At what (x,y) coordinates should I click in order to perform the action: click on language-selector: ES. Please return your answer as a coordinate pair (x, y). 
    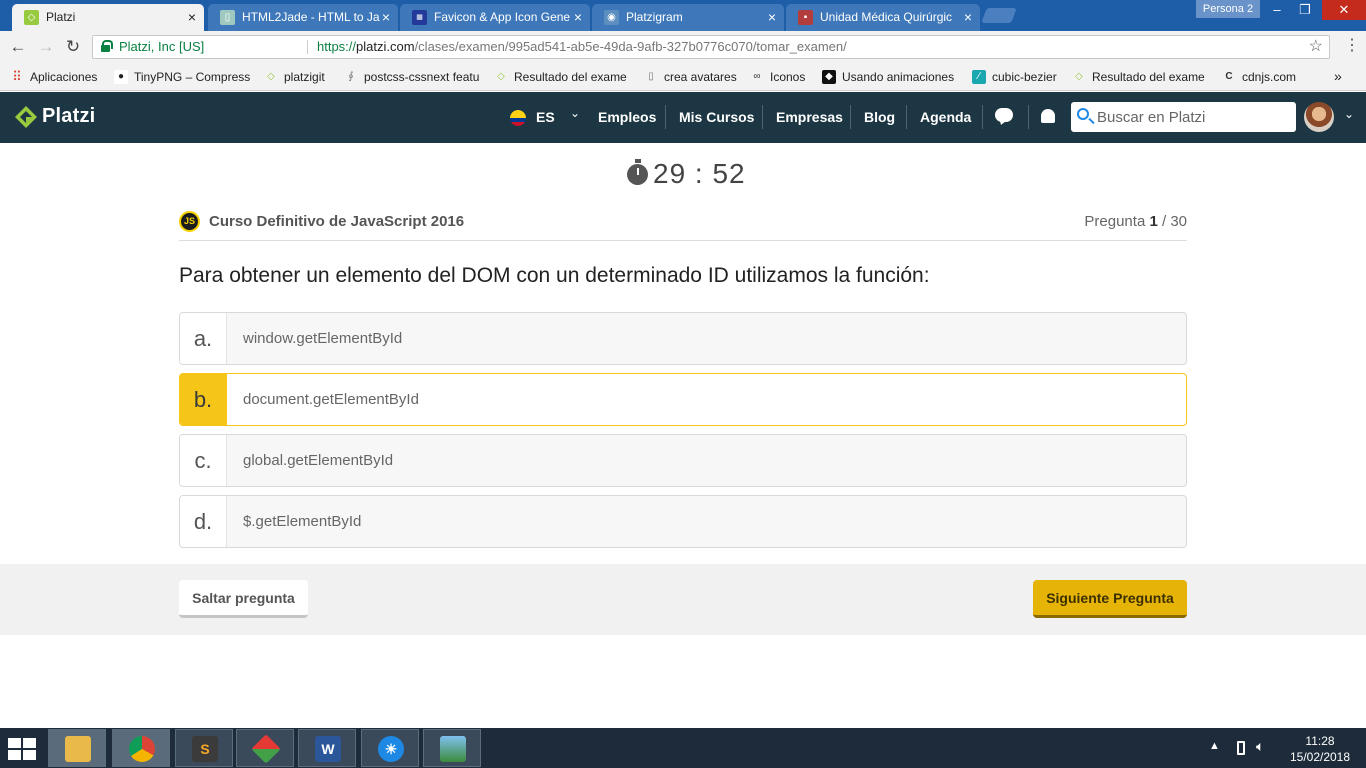
    Looking at the image, I should click on (545, 117).